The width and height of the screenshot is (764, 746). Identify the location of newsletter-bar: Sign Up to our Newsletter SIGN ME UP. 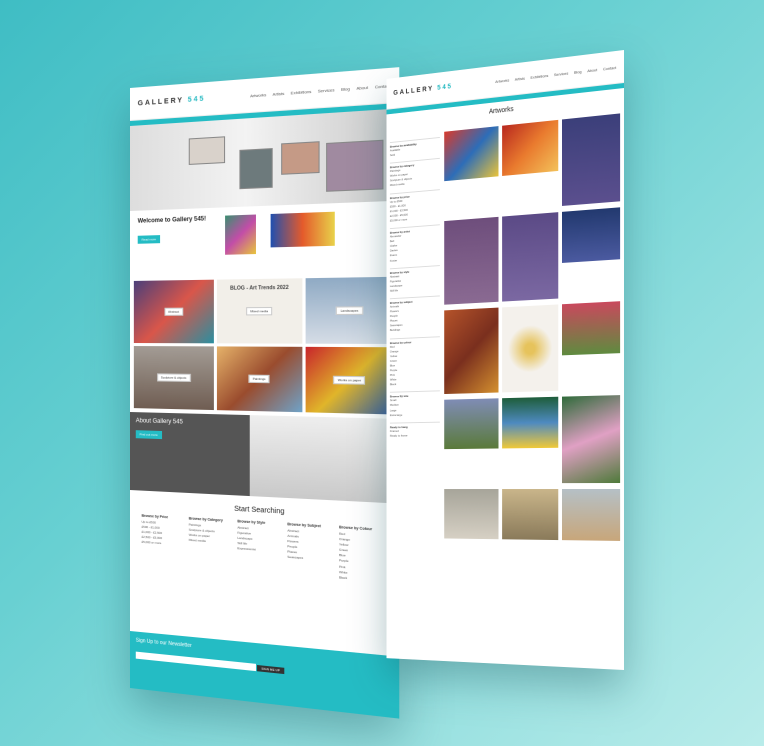
(265, 675).